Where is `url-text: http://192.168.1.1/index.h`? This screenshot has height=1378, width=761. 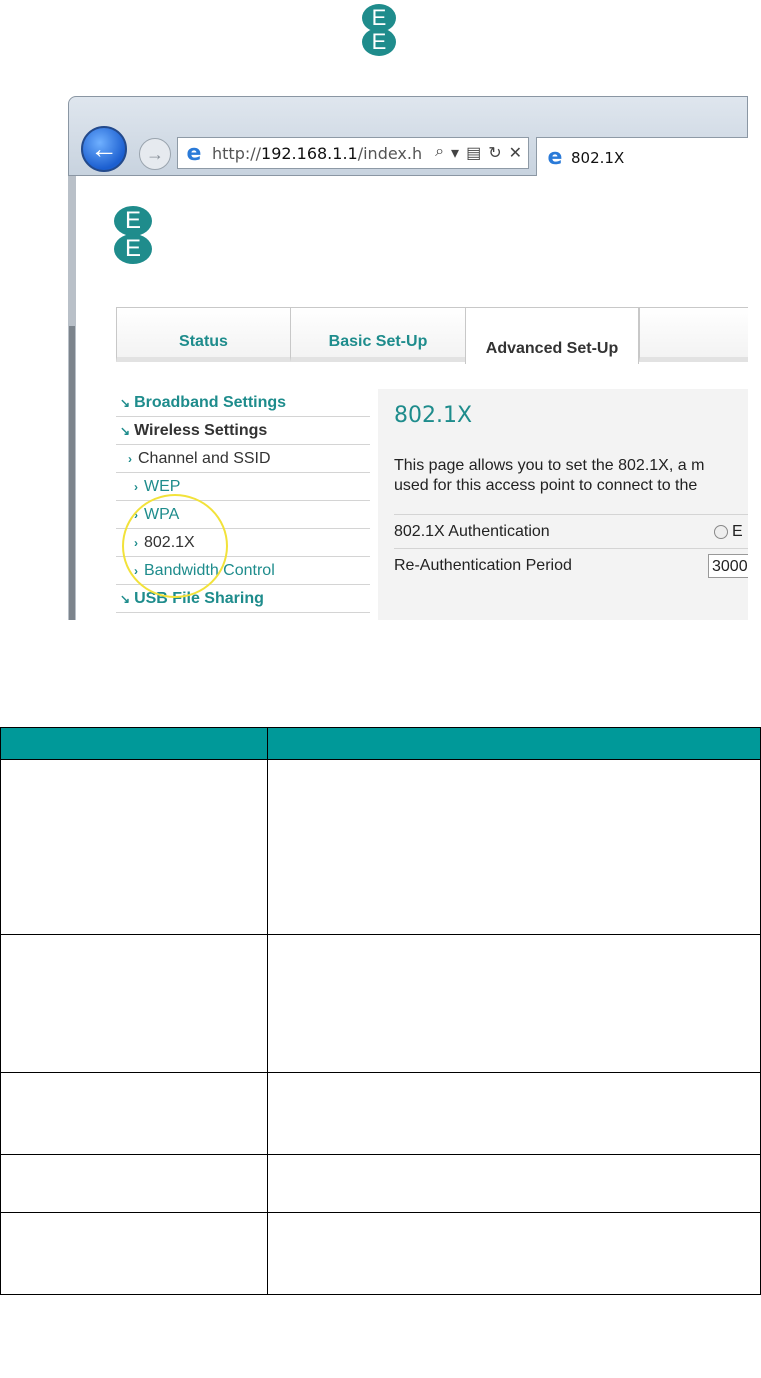 url-text: http://192.168.1.1/index.h is located at coordinates (317, 153).